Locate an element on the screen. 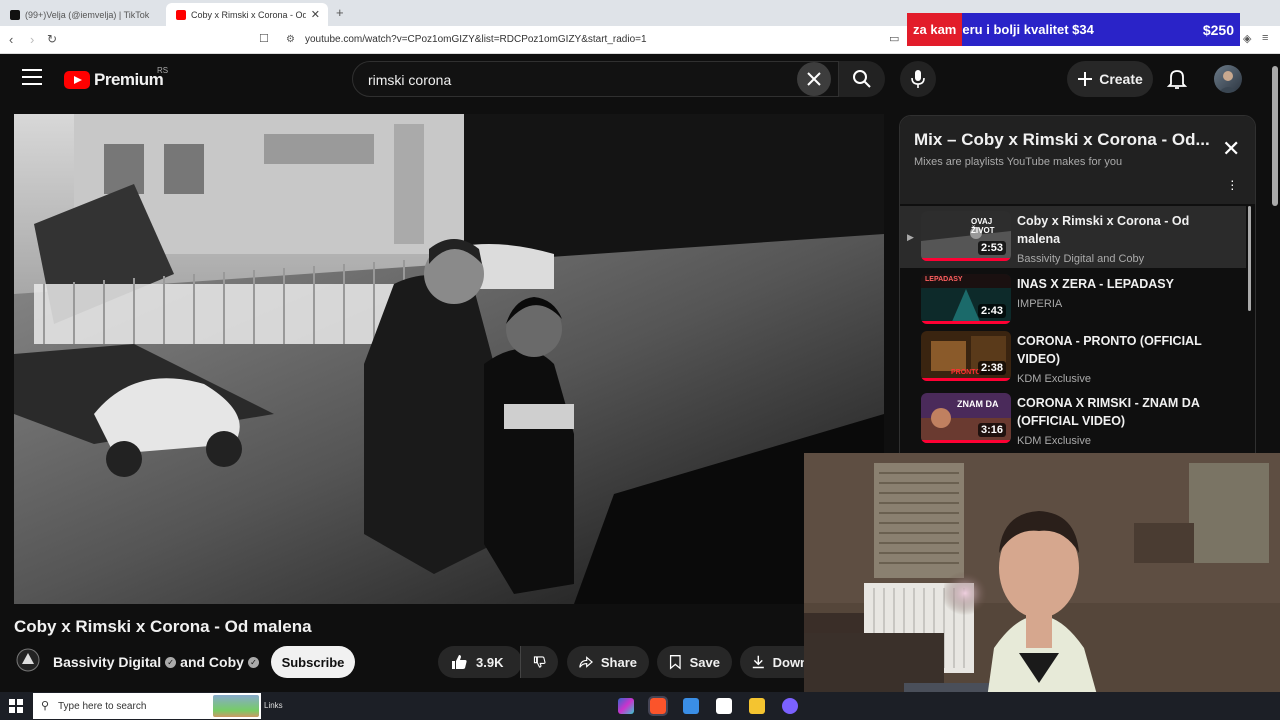  video-duration: 2:53 is located at coordinates (991, 248).